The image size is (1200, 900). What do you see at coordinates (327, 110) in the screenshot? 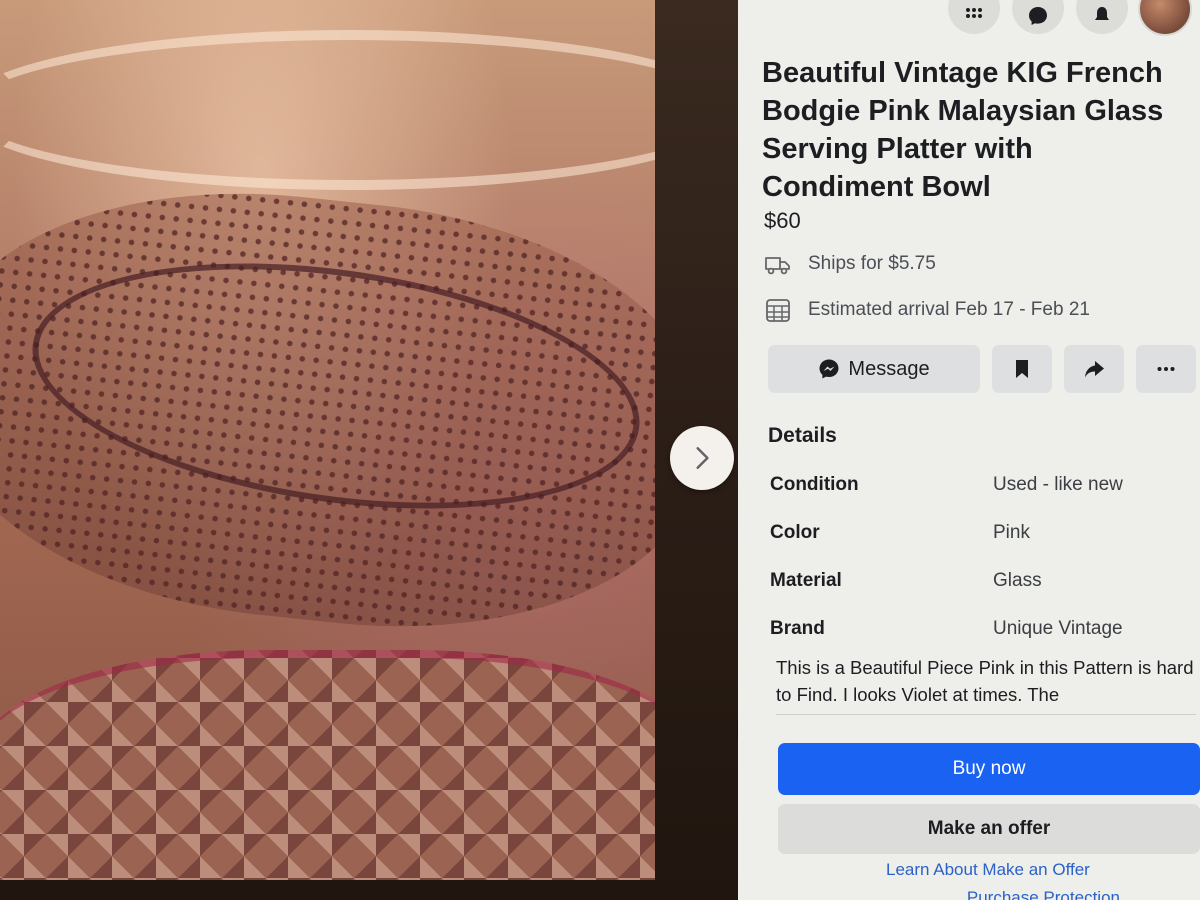
I see `photo-rim-shape` at bounding box center [327, 110].